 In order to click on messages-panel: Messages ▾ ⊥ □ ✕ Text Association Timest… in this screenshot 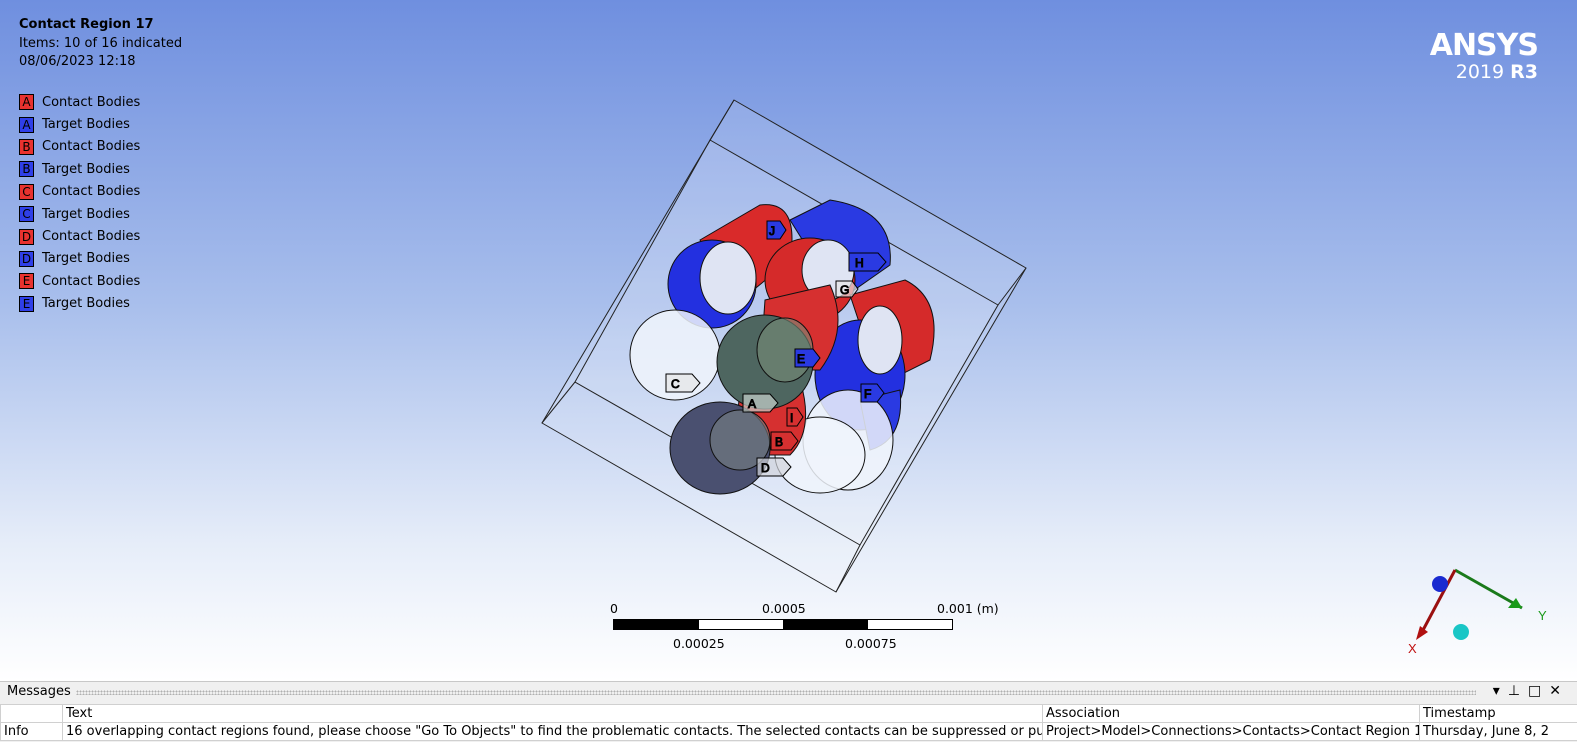, I will do `click(788, 711)`.